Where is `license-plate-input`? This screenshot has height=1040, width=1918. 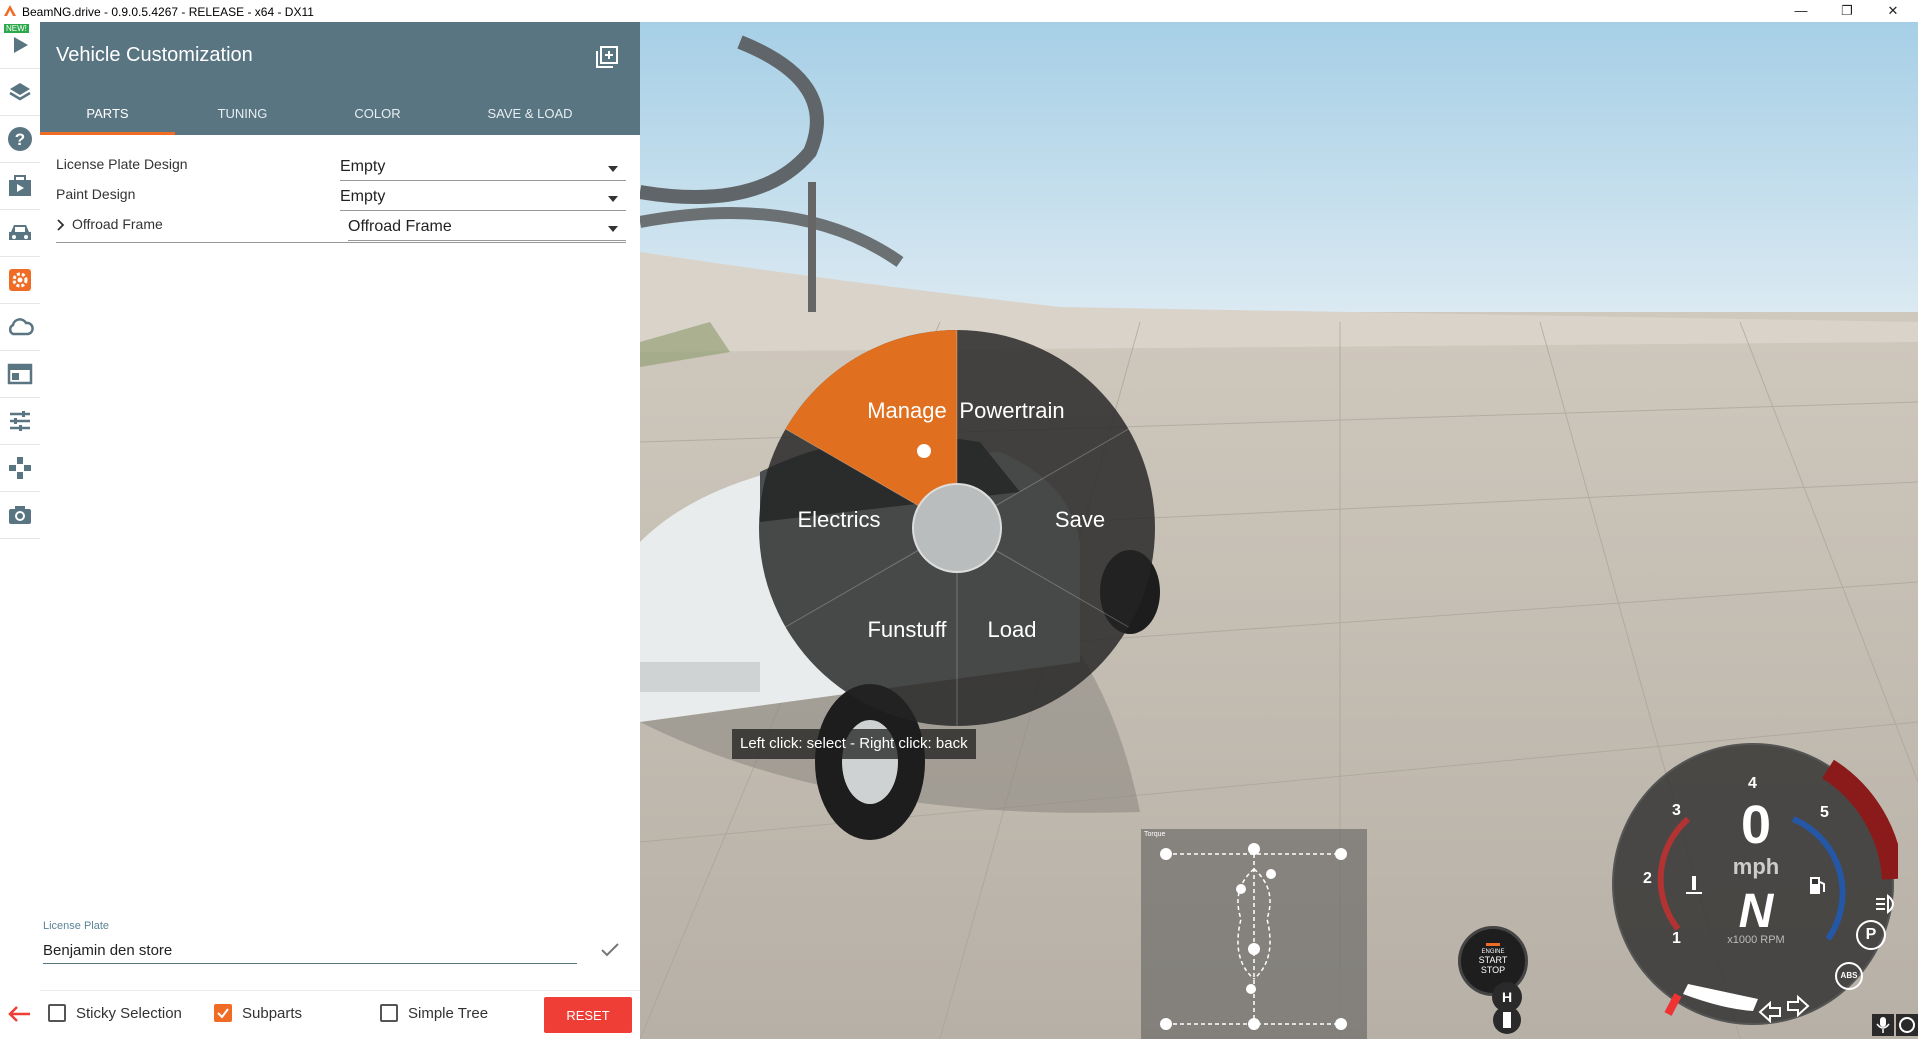
license-plate-input is located at coordinates (310, 950).